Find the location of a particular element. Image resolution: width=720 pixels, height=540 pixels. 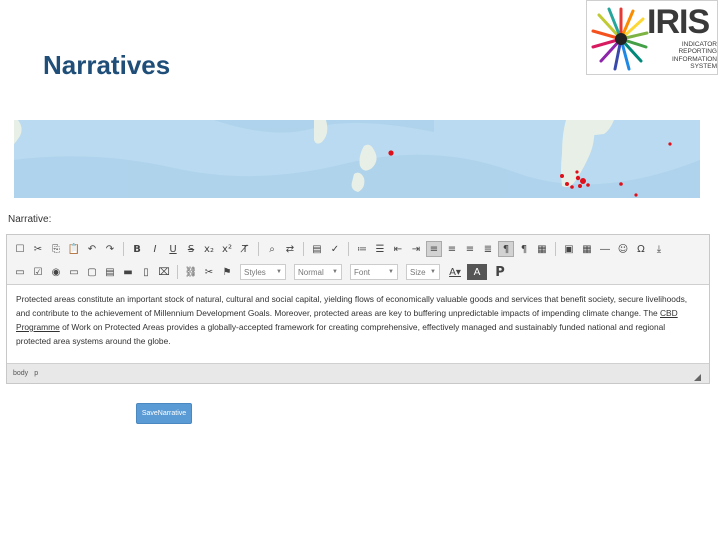

unlink-icon: ✂ is located at coordinates (209, 272).